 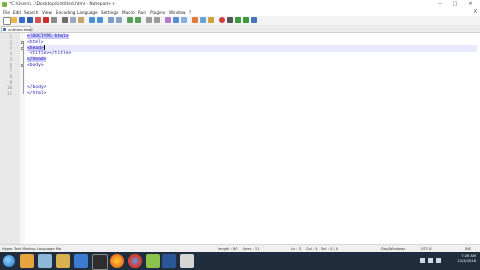 I want to click on function-list-icon, so click(x=211, y=20).